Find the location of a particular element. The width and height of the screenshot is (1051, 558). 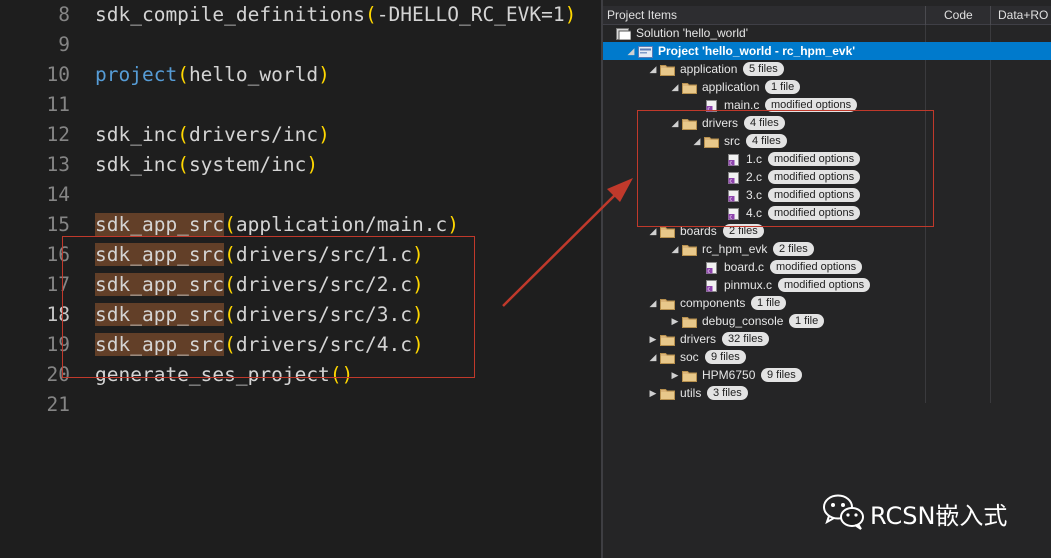

annotation-arrow is located at coordinates (567, 242).